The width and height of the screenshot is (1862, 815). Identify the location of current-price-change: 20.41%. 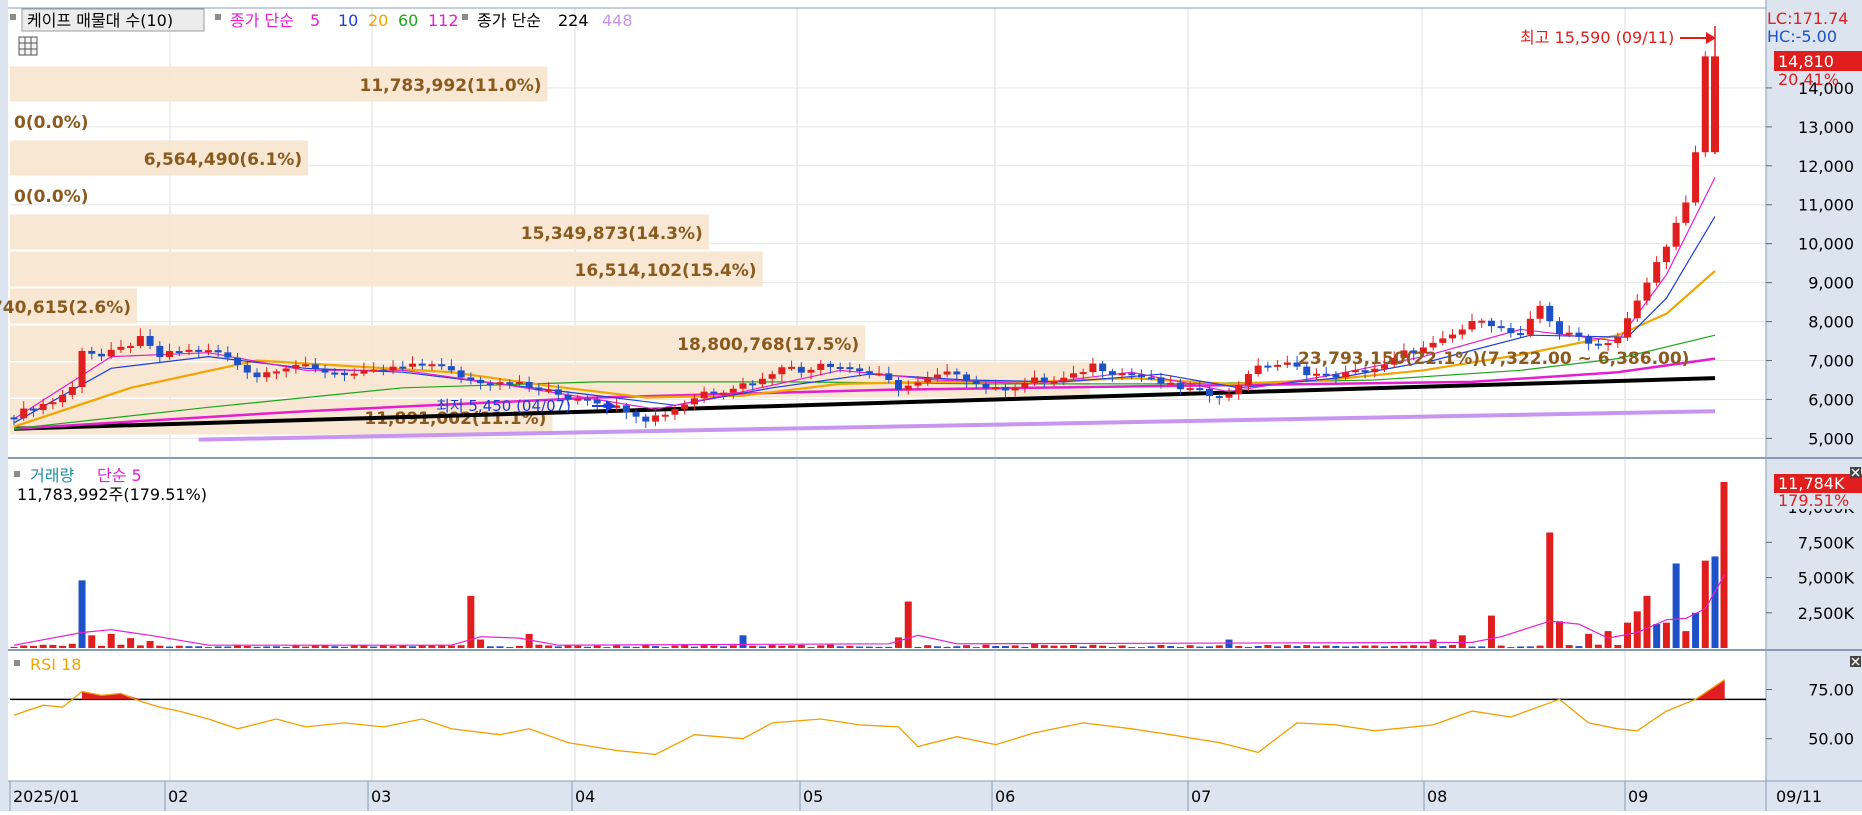
(1808, 79).